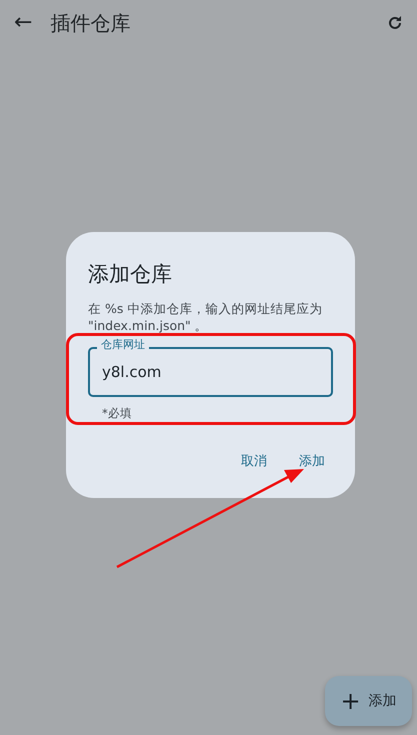  Describe the element at coordinates (117, 413) in the screenshot. I see `helper-text: *必填` at that location.